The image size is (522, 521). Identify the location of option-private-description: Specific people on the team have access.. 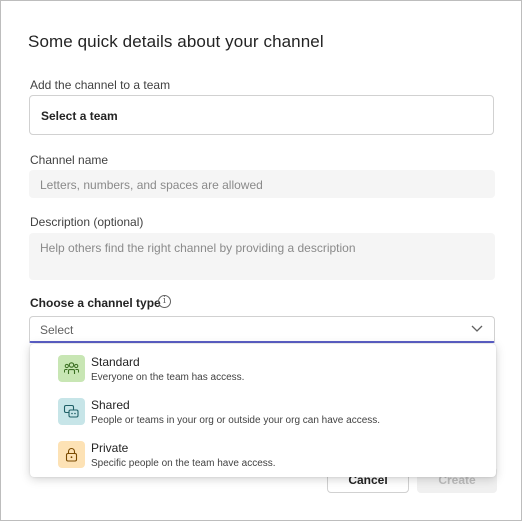
(183, 463).